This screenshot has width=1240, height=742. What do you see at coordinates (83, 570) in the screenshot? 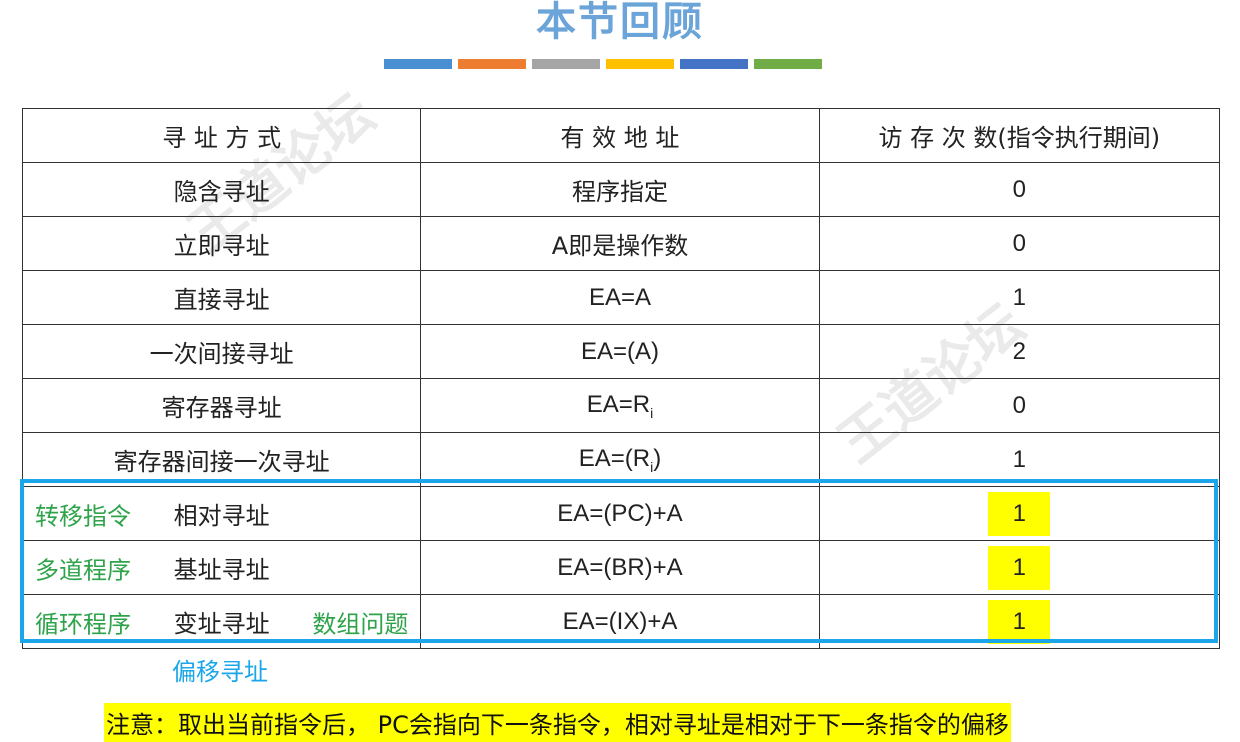
I see `side-label: 多道程序` at bounding box center [83, 570].